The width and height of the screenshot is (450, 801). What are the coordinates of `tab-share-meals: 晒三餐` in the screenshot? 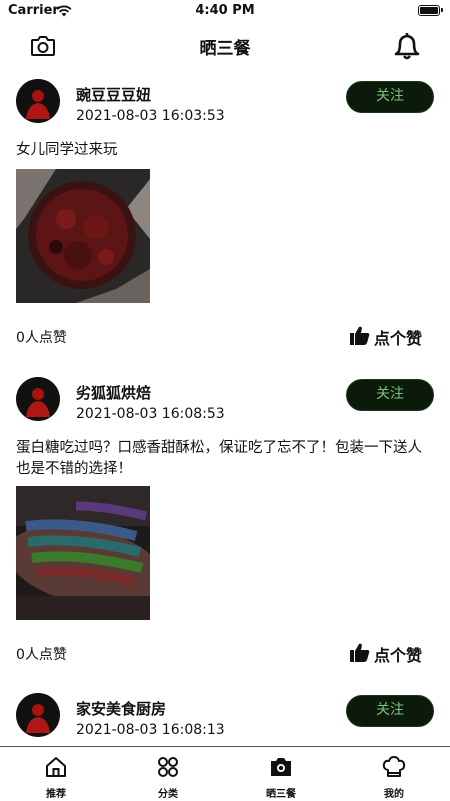 It's located at (281, 774).